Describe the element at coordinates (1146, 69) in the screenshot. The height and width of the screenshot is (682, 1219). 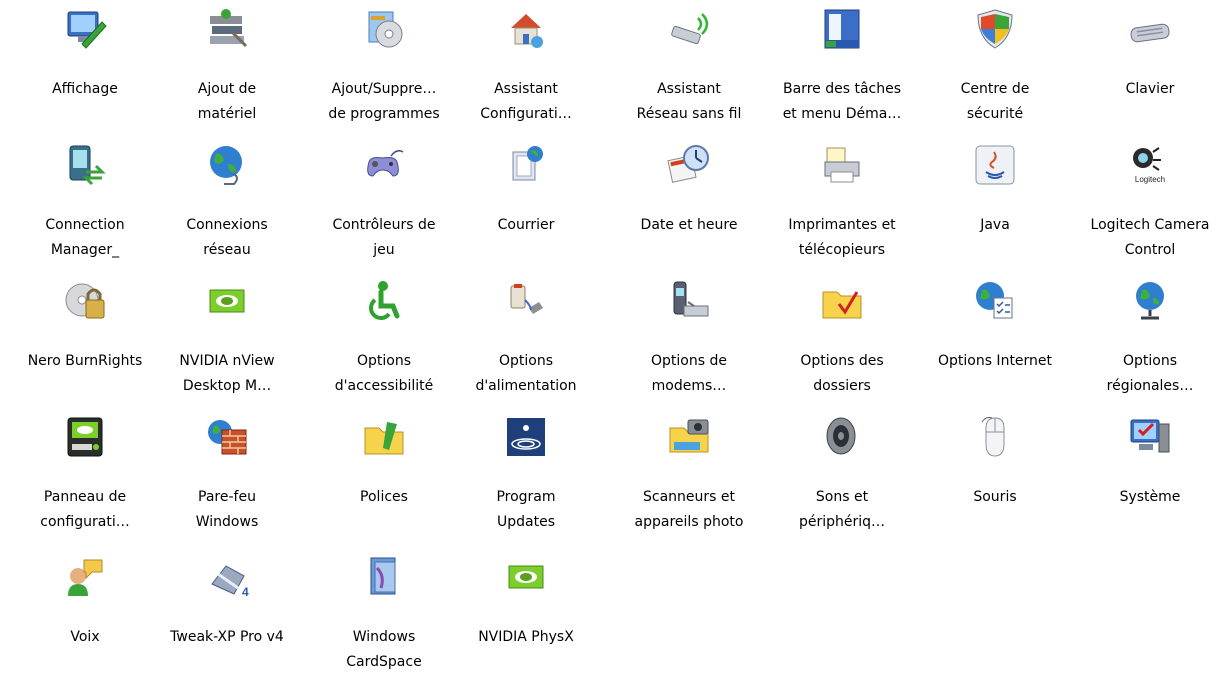
I see `control-panel-item-clavier: Clavier` at that location.